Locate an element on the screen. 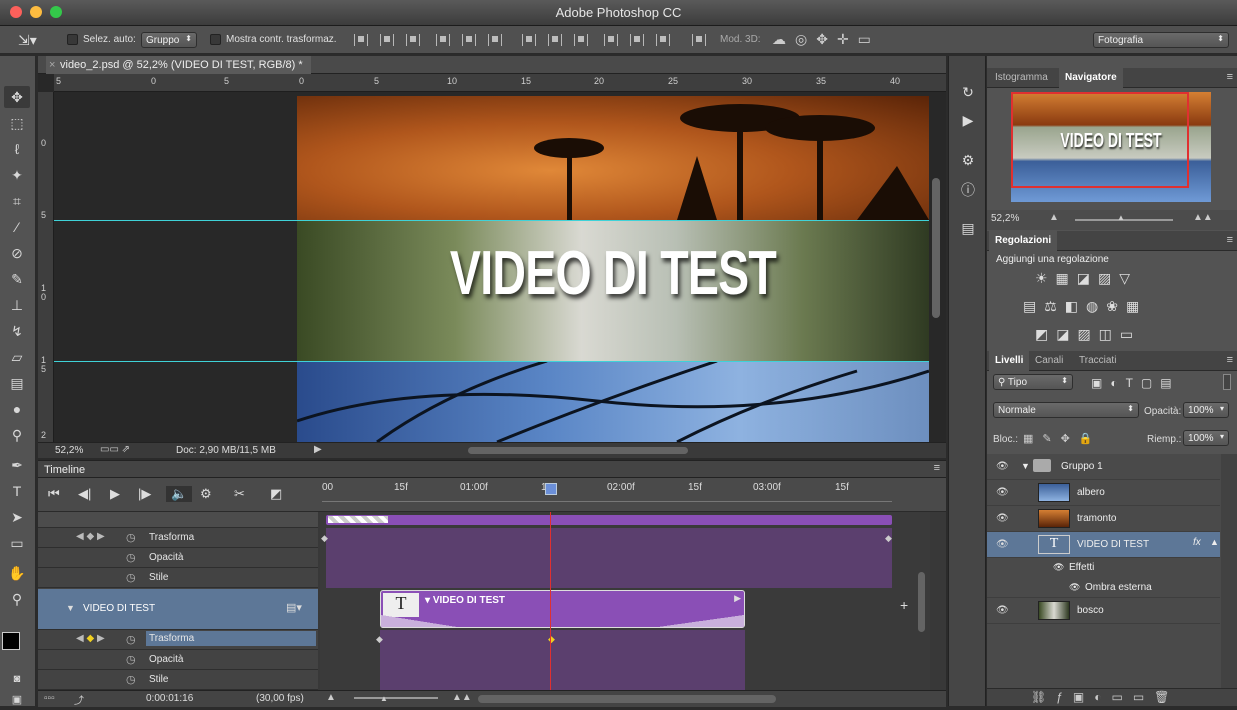 Image resolution: width=1237 pixels, height=710 pixels. guide-line is located at coordinates (491, 361).